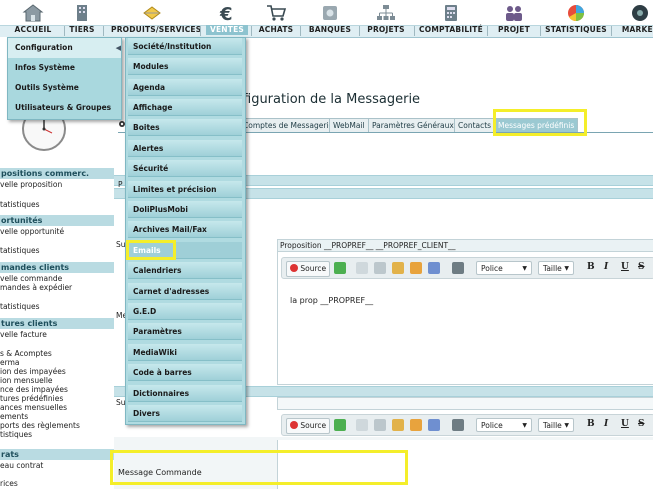 This screenshot has width=653, height=489. I want to click on highlight-box, so click(540, 122).